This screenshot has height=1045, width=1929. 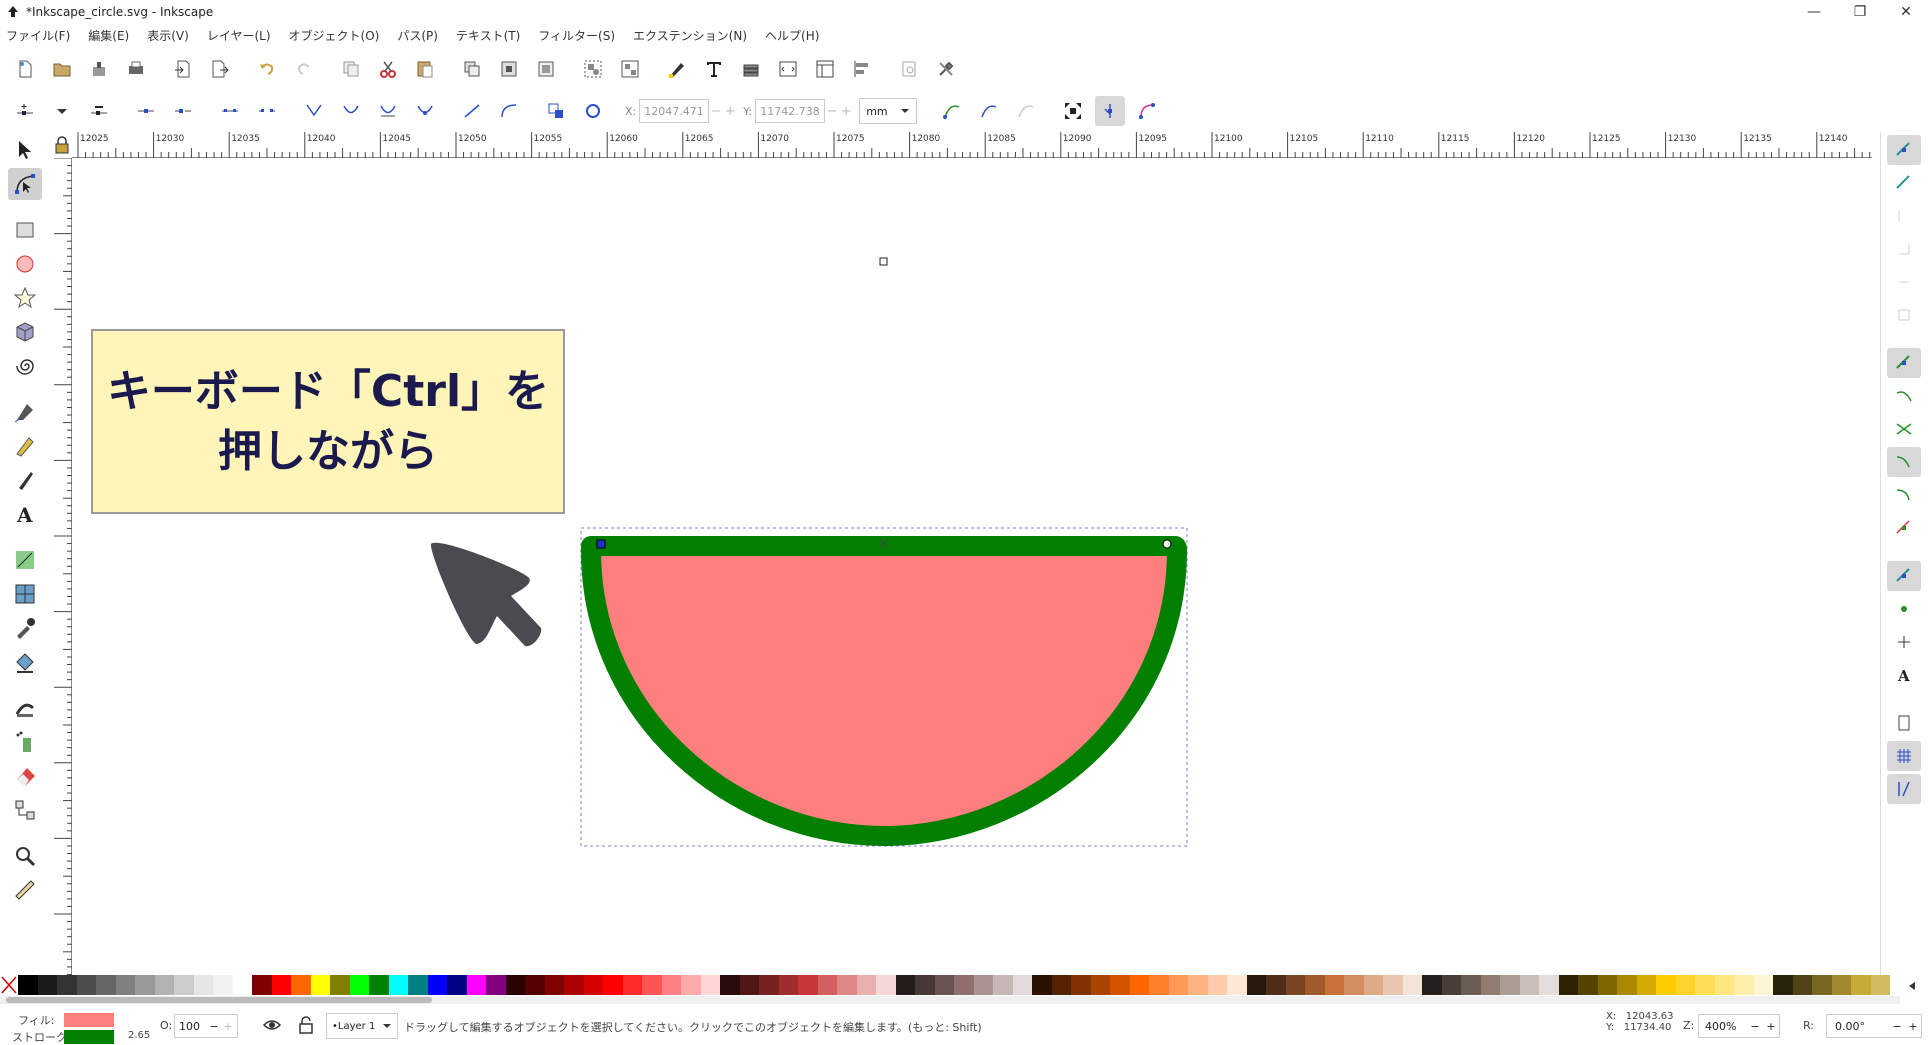 I want to click on no-paint-swatch, so click(x=9, y=985).